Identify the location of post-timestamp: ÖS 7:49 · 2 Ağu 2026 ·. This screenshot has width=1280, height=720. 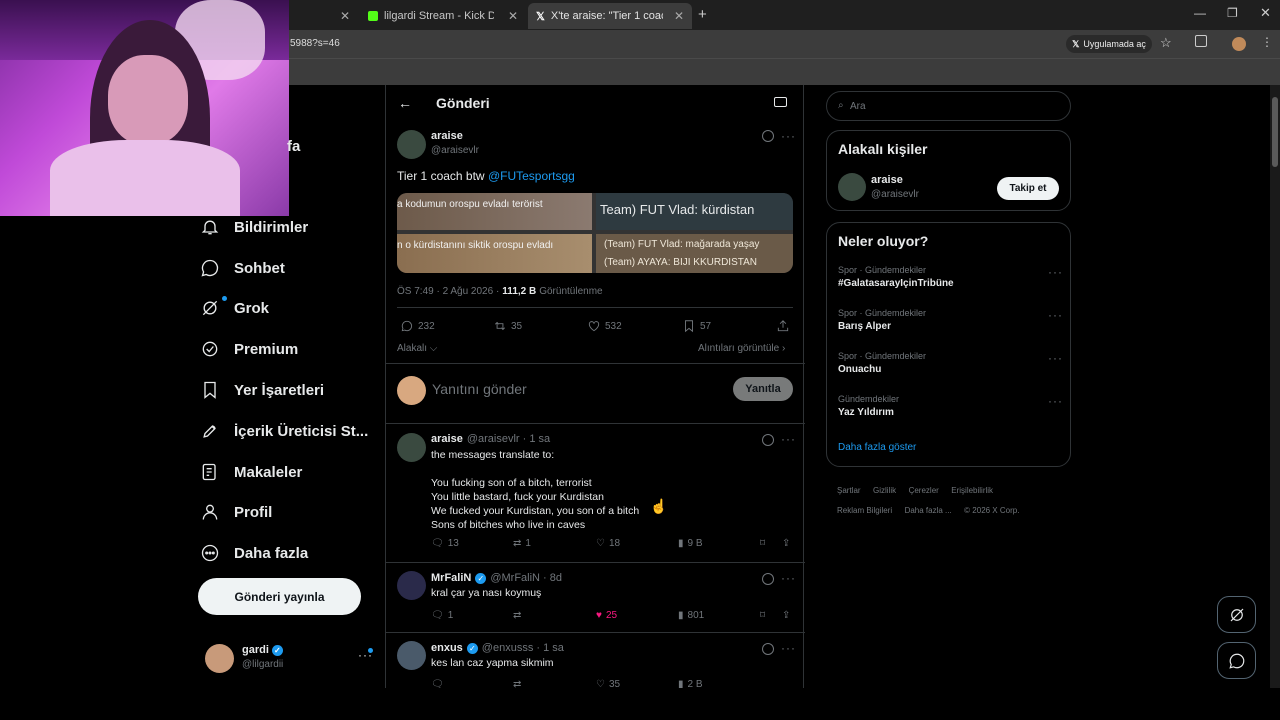
(448, 291).